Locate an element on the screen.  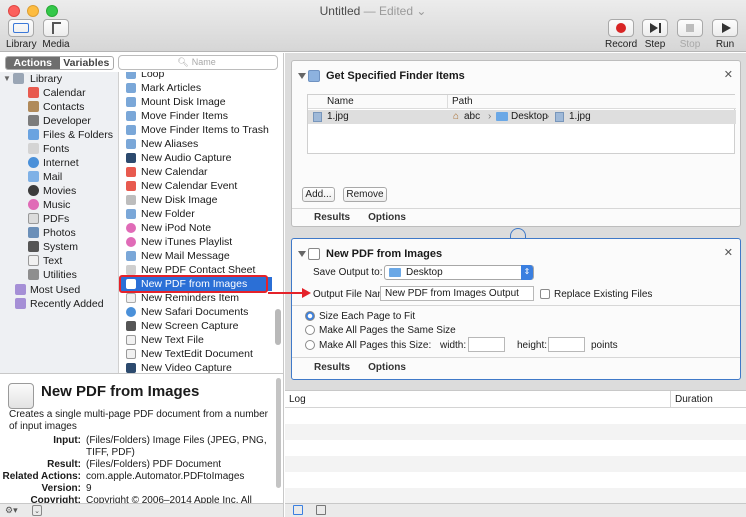
record-label: Record is located at coordinates (621, 44).